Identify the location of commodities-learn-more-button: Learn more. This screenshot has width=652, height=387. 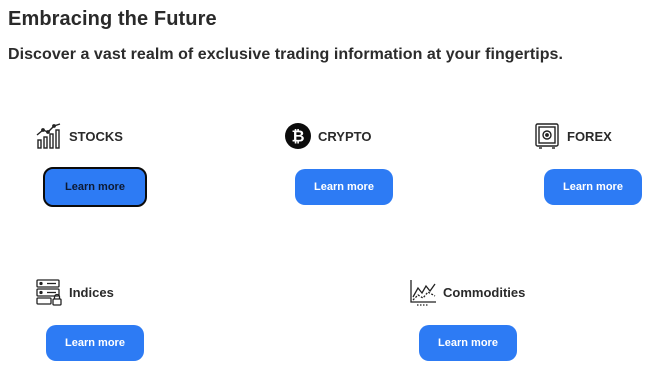
(468, 343).